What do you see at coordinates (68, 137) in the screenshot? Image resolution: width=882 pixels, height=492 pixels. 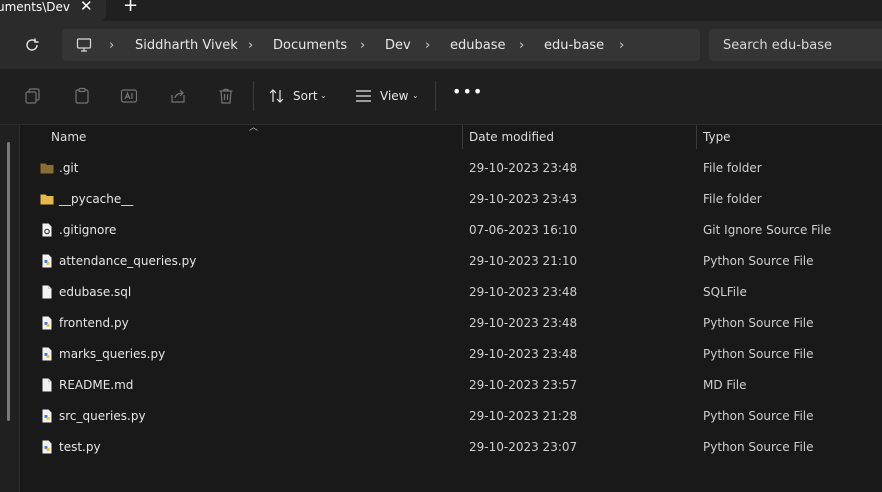 I see `column-header-name: Name` at bounding box center [68, 137].